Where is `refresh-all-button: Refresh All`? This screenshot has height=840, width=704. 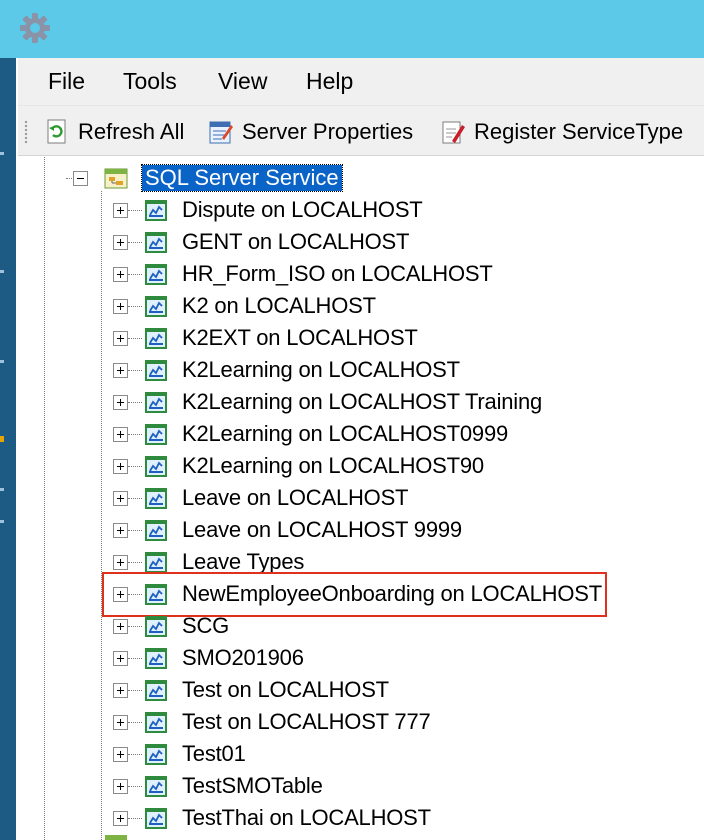
refresh-all-button: Refresh All is located at coordinates (114, 132).